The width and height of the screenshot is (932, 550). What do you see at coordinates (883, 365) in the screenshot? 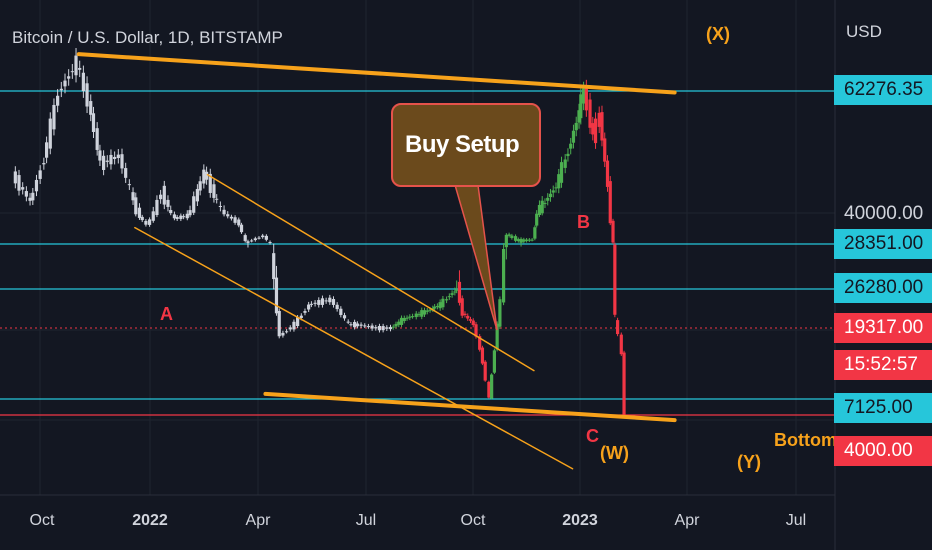
I see `countdown-label: 15:52:57` at bounding box center [883, 365].